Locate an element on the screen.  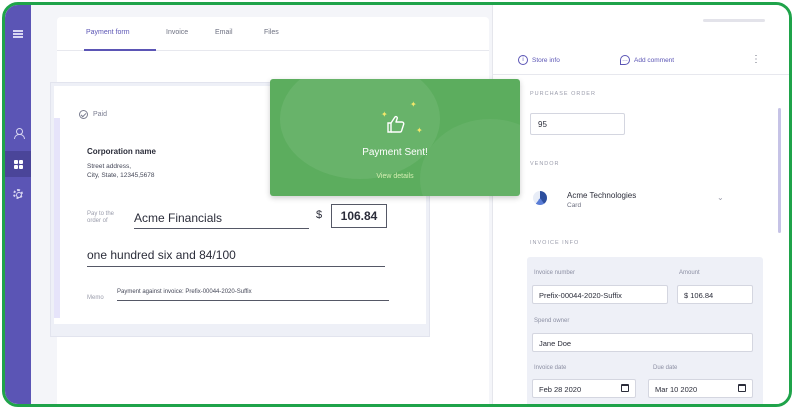
thumbs-up-icon is located at coordinates (396, 124).